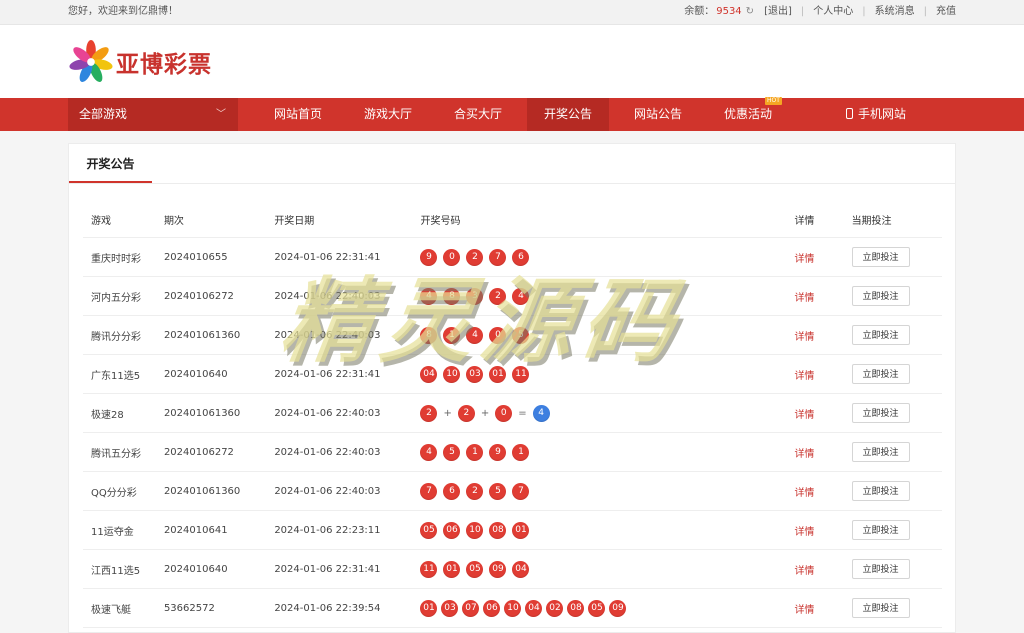  I want to click on nav-label: 开奖公告, so click(567, 114).